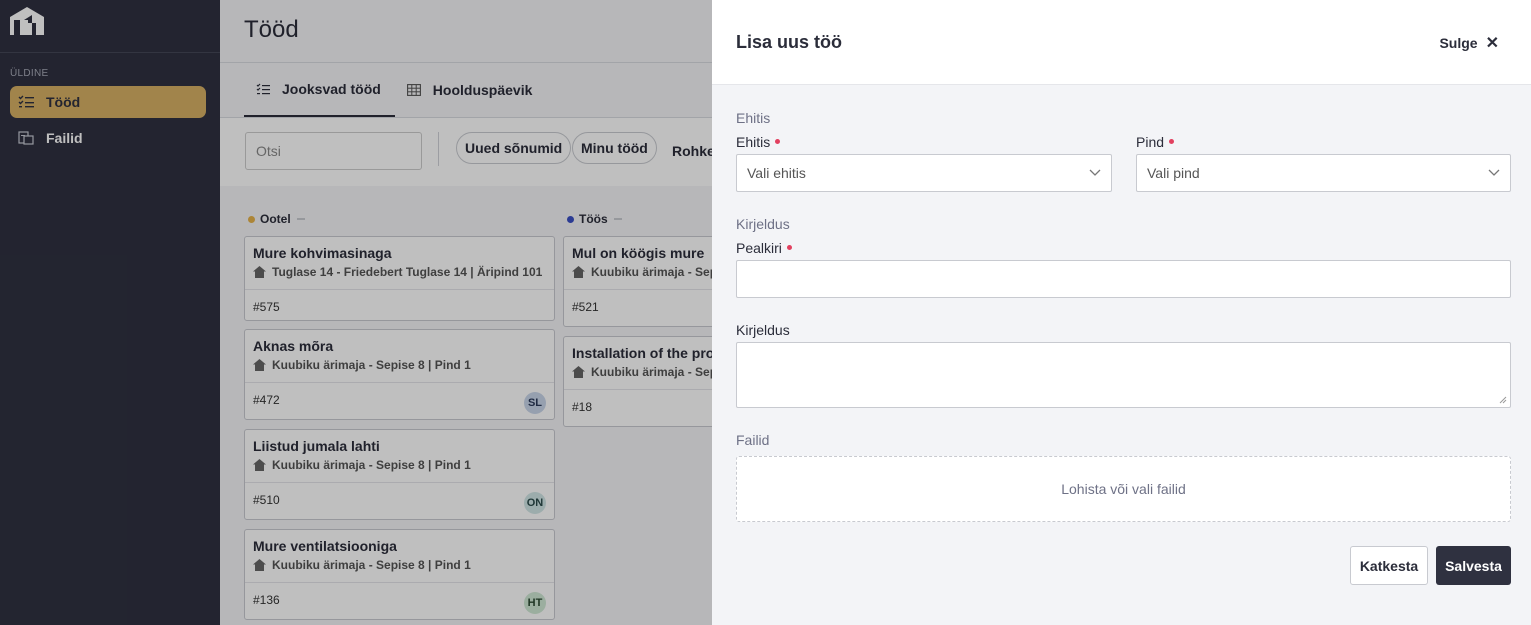  I want to click on drawer-header: Lisa uus töö Sulge ✕, so click(1121, 42).